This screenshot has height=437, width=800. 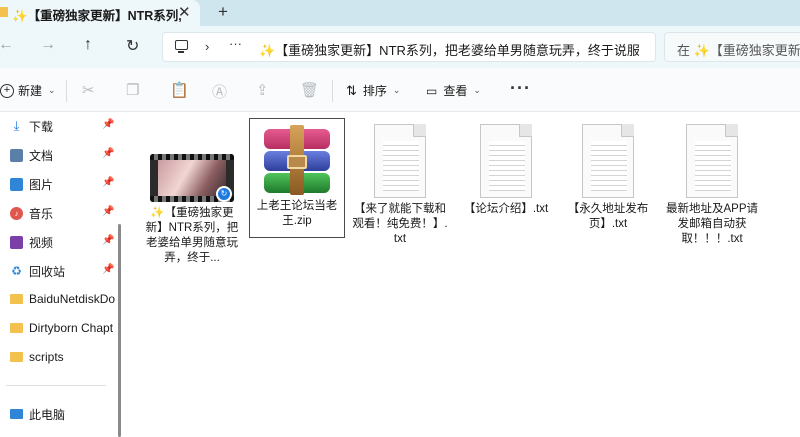 What do you see at coordinates (738, 49) in the screenshot?
I see `search-input: 在 ✨【重磅独家更新` at bounding box center [738, 49].